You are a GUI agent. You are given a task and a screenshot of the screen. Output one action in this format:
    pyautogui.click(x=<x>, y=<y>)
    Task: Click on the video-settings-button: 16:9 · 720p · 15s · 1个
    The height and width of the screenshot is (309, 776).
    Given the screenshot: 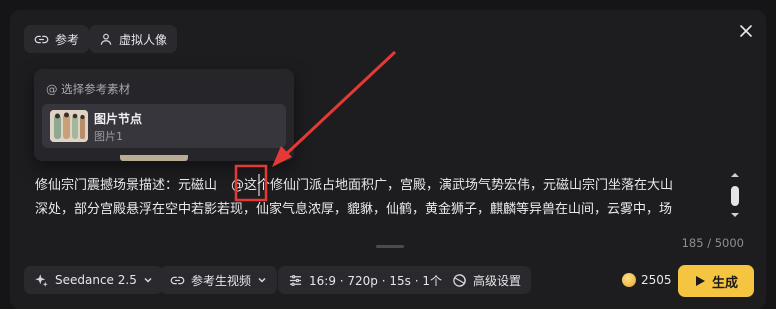 What is the action you would take?
    pyautogui.click(x=365, y=280)
    